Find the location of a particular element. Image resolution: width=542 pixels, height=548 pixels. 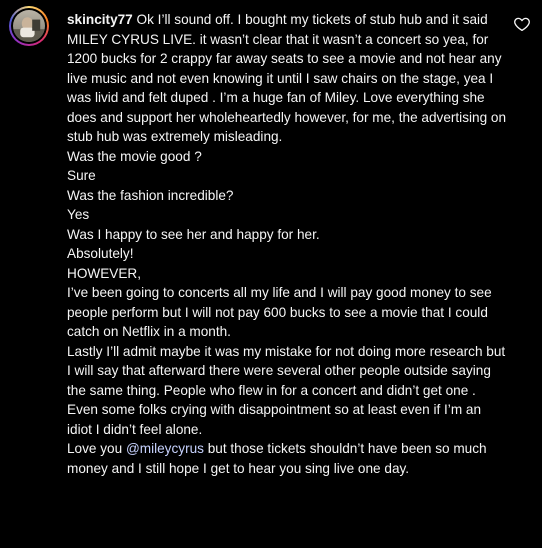

like-button is located at coordinates (522, 24).